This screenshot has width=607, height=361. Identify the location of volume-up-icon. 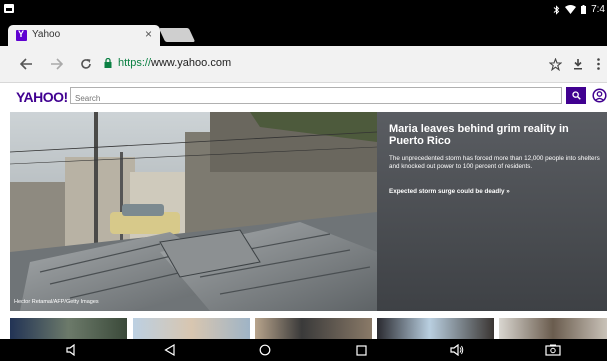
(457, 350).